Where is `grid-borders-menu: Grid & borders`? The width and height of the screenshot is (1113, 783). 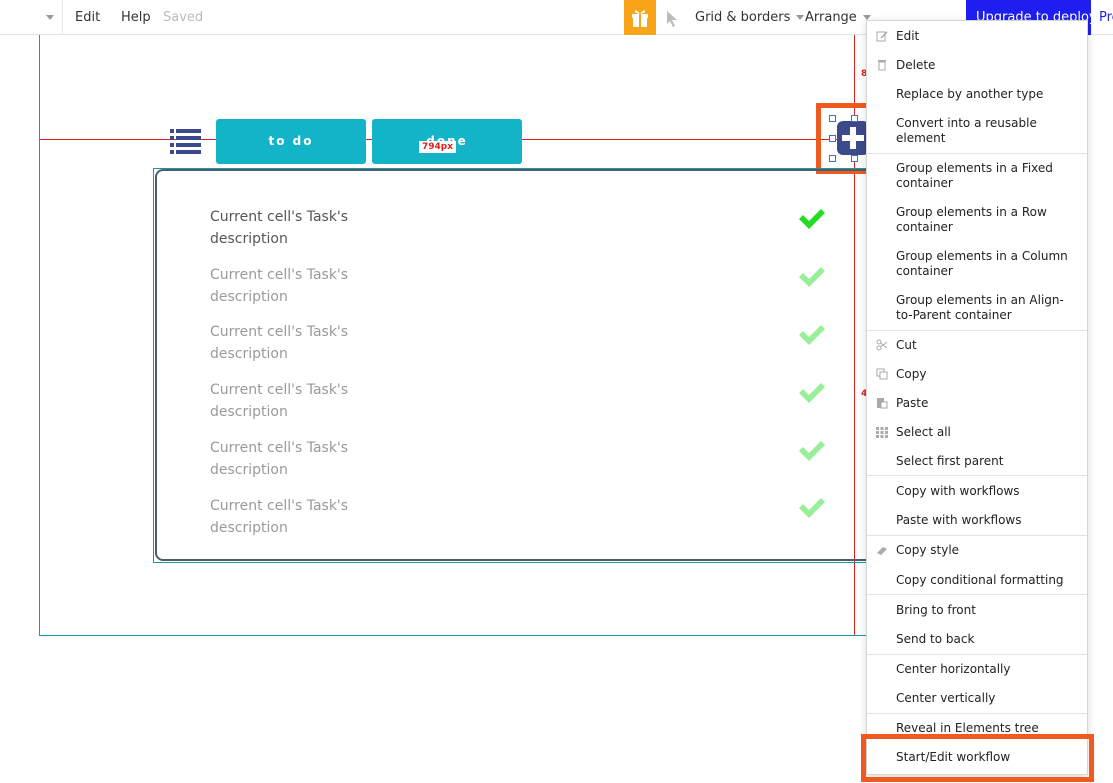 grid-borders-menu: Grid & borders is located at coordinates (750, 17).